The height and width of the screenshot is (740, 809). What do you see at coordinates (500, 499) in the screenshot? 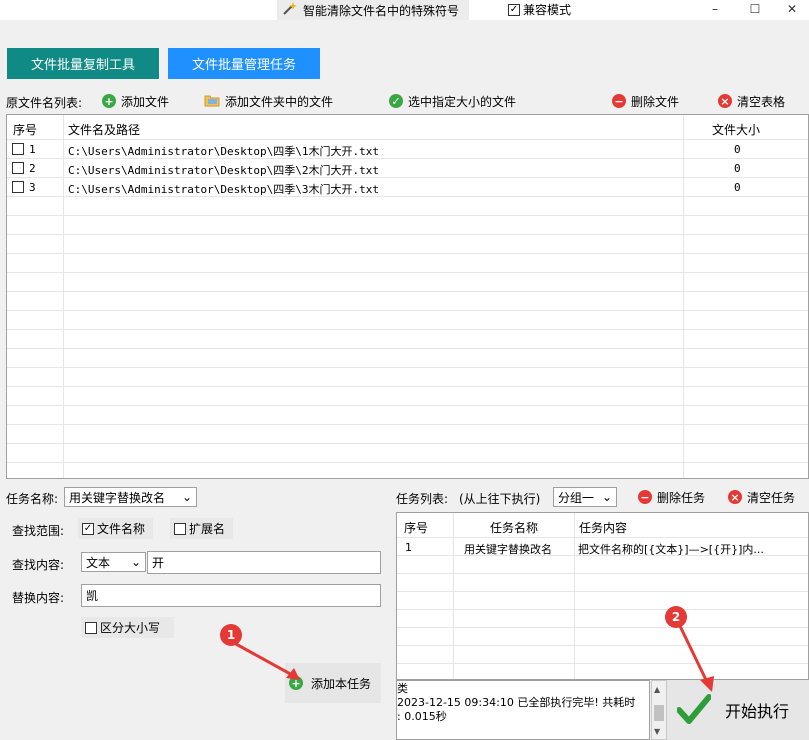
I see `exec-order-note: (从上往下执行)` at bounding box center [500, 499].